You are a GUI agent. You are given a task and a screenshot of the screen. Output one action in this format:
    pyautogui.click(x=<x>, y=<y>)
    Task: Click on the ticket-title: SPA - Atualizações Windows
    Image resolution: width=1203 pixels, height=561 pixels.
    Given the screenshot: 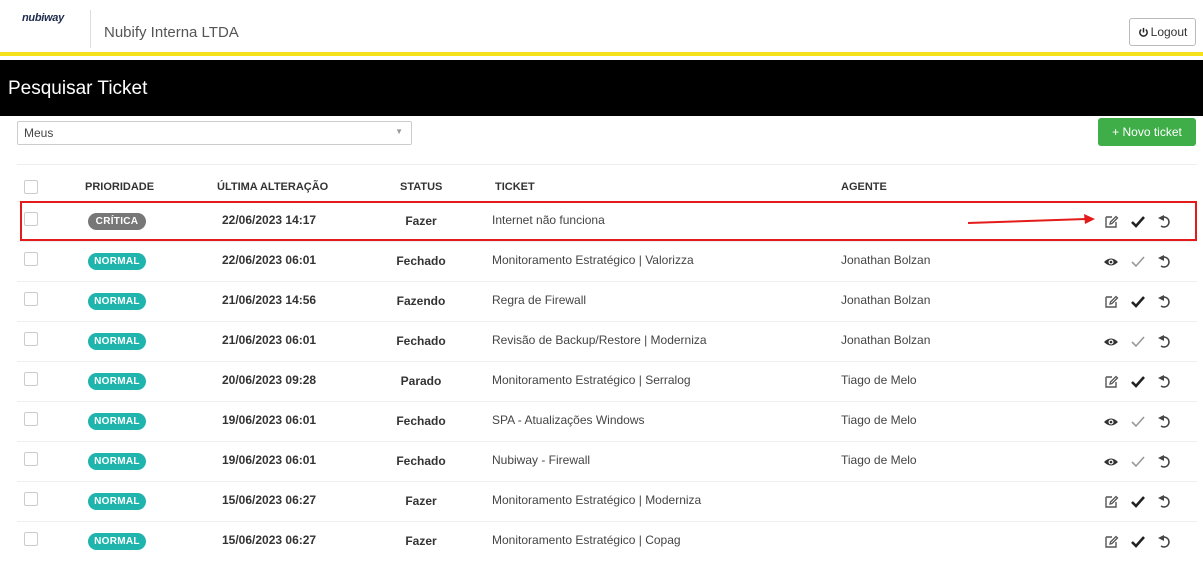 What is the action you would take?
    pyautogui.click(x=568, y=420)
    